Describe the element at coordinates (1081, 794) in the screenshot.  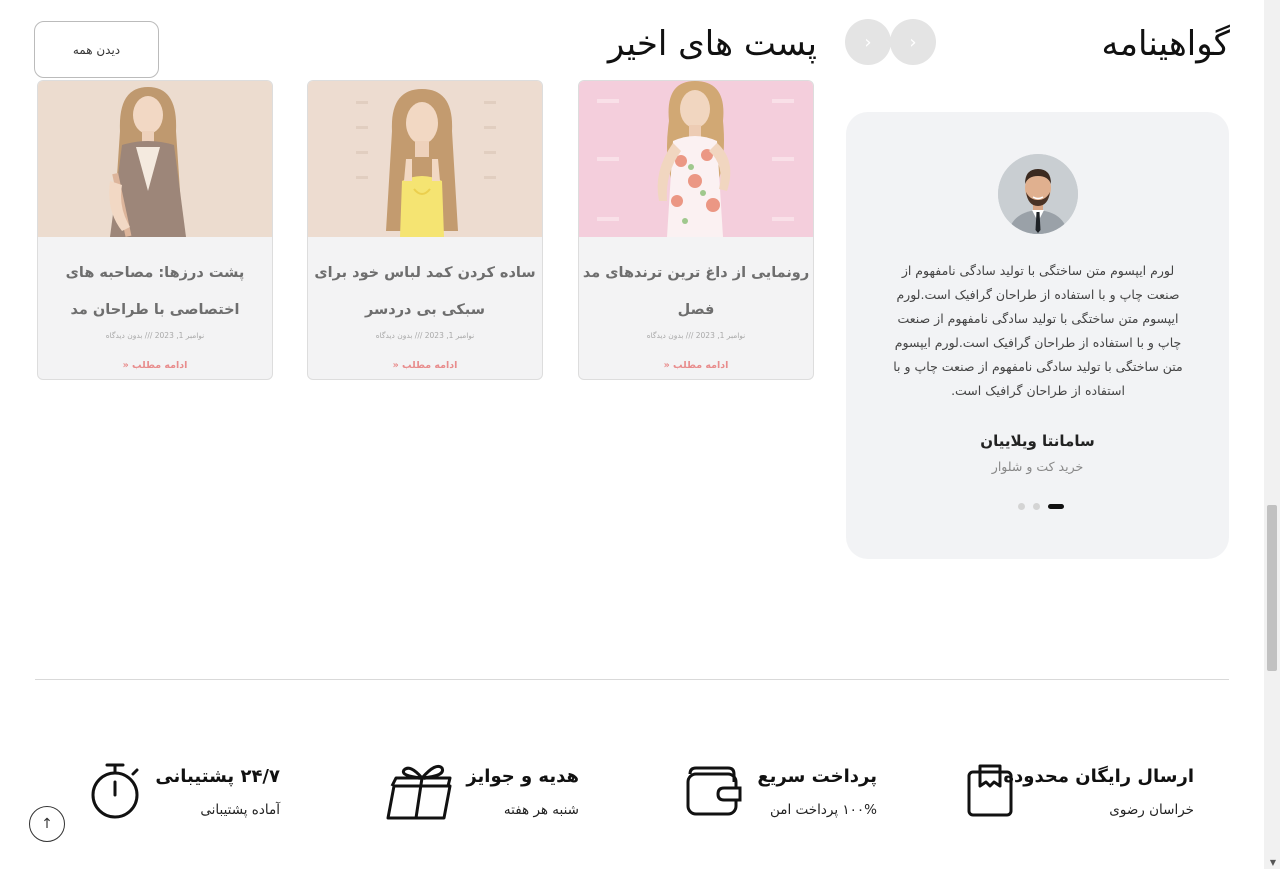
I see `feature-free-shipping: ارسال رایگان محدوده خراسان رضوی` at that location.